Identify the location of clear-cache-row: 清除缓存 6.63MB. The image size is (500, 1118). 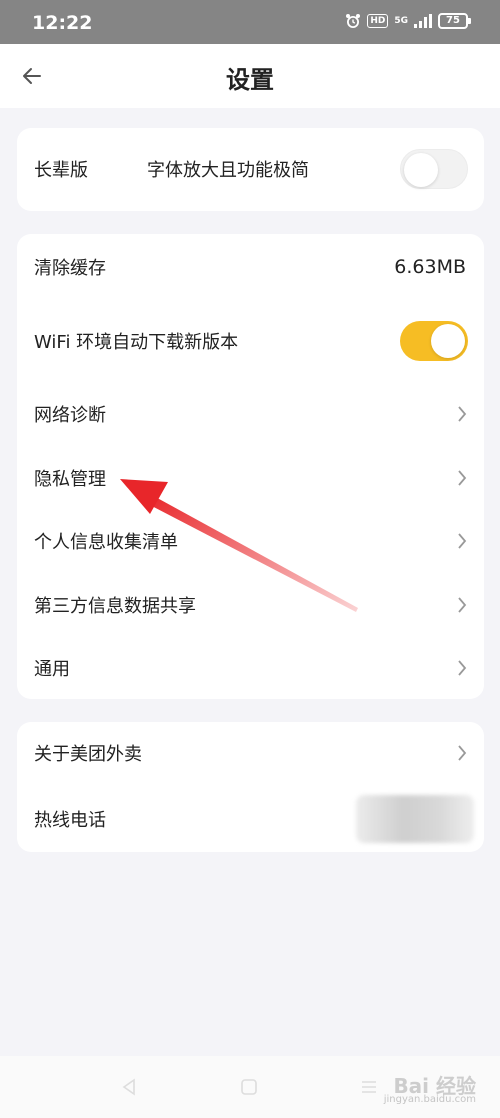
(250, 267).